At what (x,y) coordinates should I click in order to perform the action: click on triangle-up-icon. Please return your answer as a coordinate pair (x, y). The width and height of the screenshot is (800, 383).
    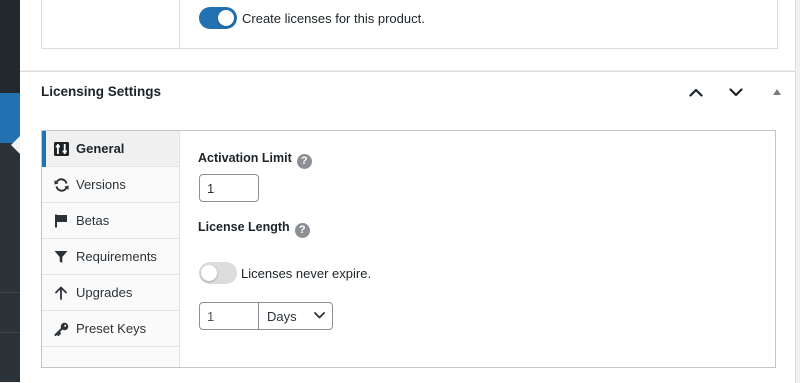
    Looking at the image, I should click on (777, 92).